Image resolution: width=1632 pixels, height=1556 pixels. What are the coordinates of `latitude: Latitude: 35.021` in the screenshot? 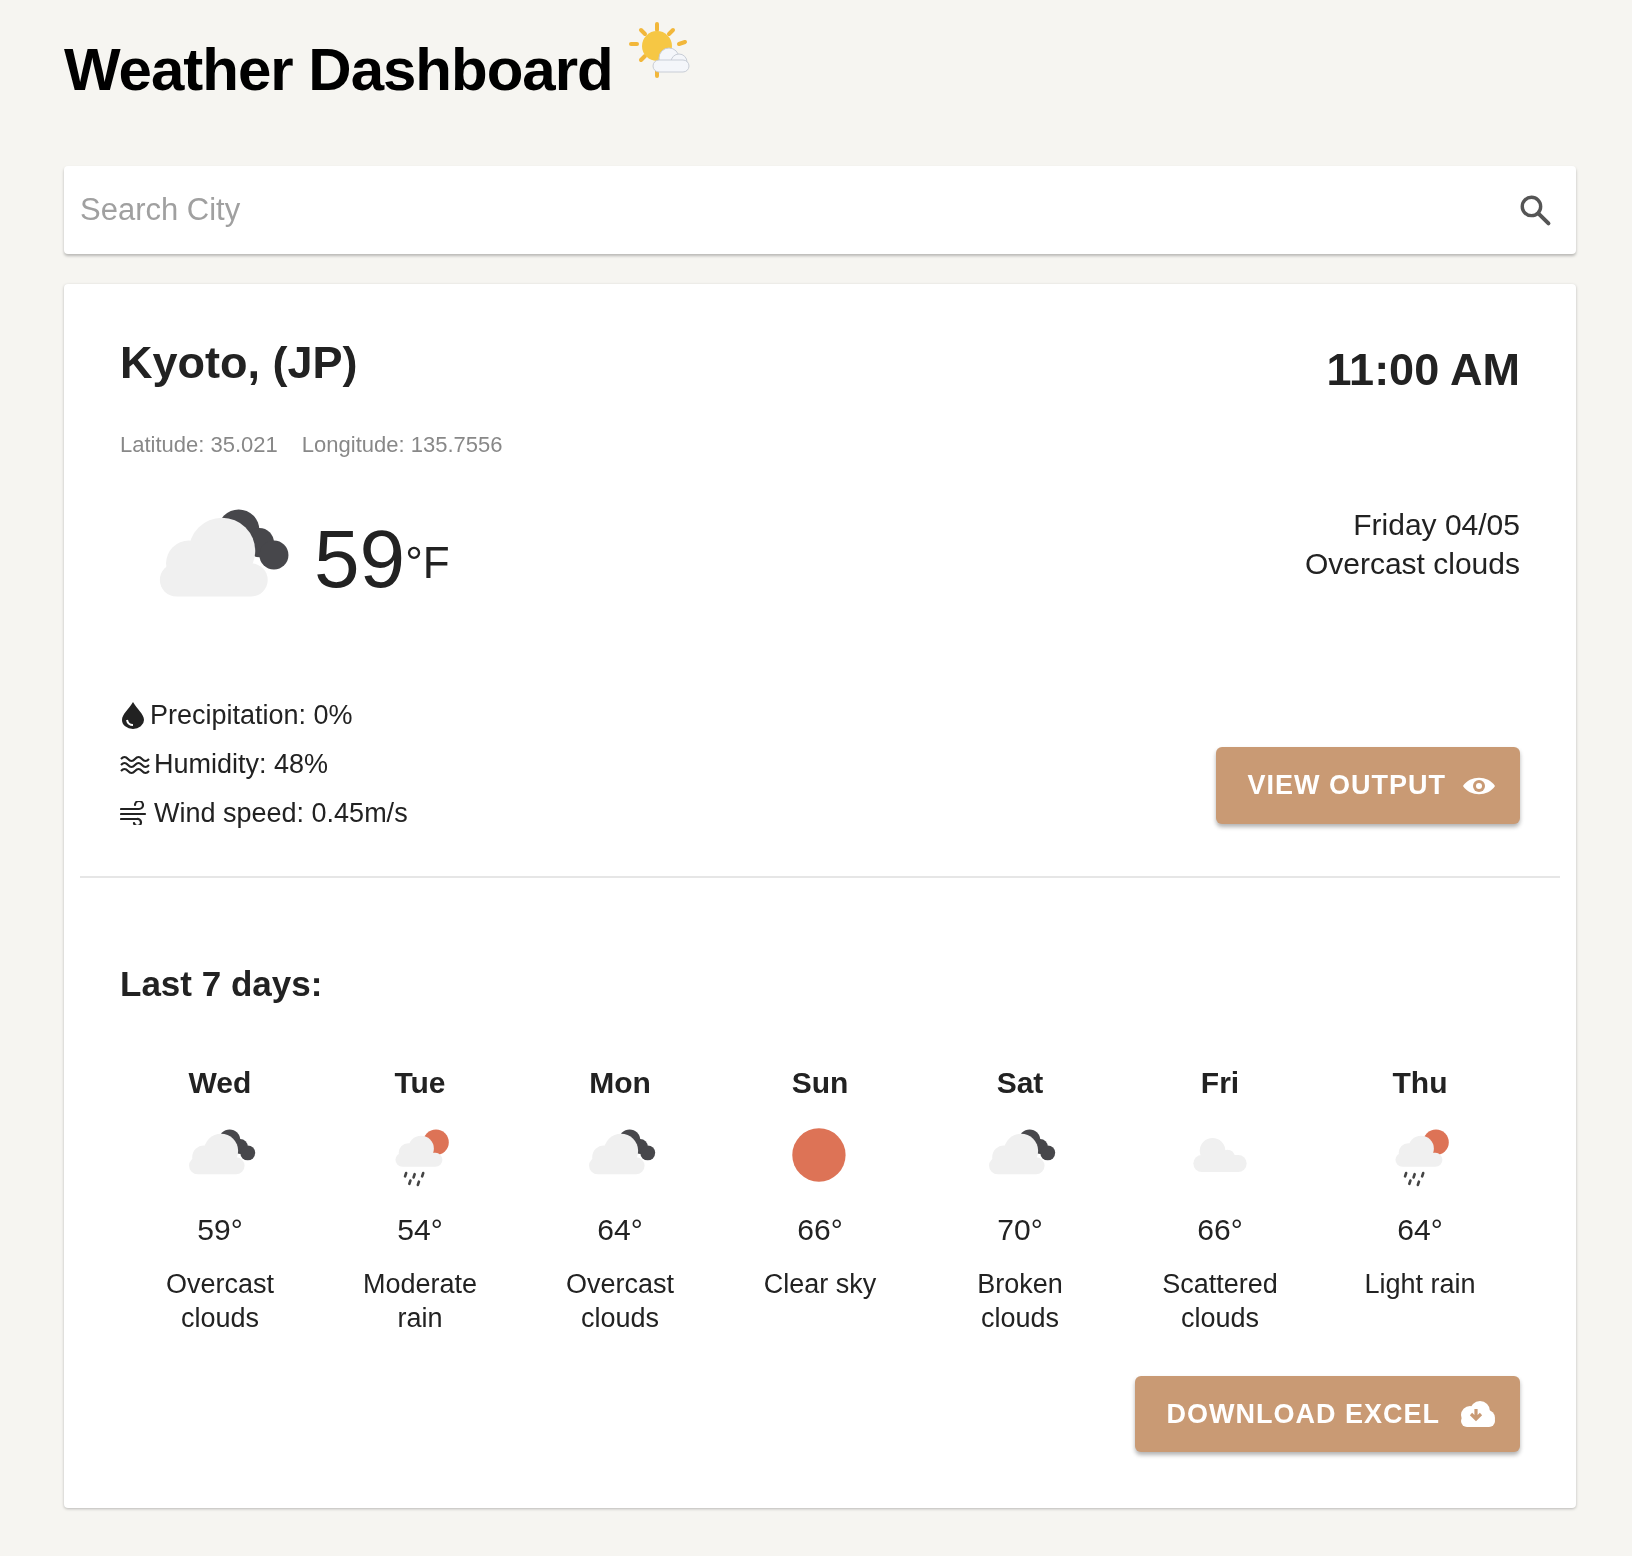 It's located at (199, 444).